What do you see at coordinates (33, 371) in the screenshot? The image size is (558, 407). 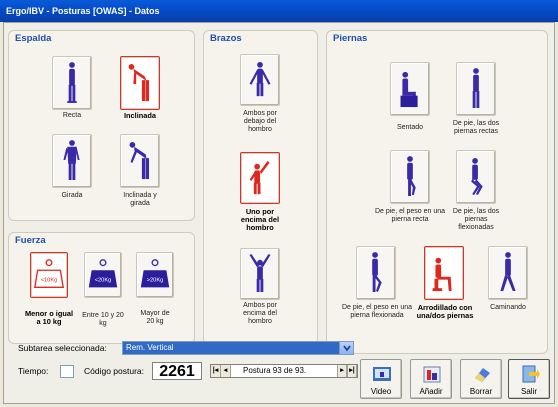 I see `tiempo-label: Tiempo:` at bounding box center [33, 371].